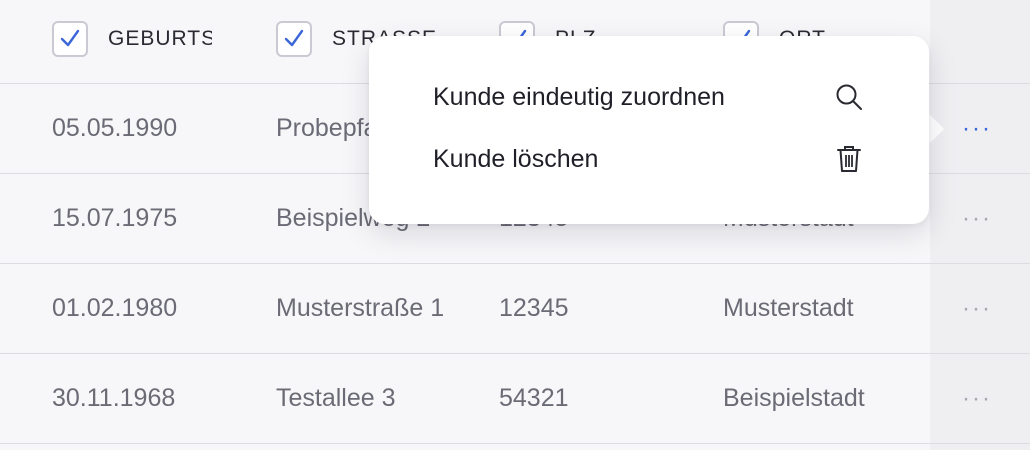 The height and width of the screenshot is (450, 1030). What do you see at coordinates (516, 158) in the screenshot?
I see `menu-item-label: Kunde löschen` at bounding box center [516, 158].